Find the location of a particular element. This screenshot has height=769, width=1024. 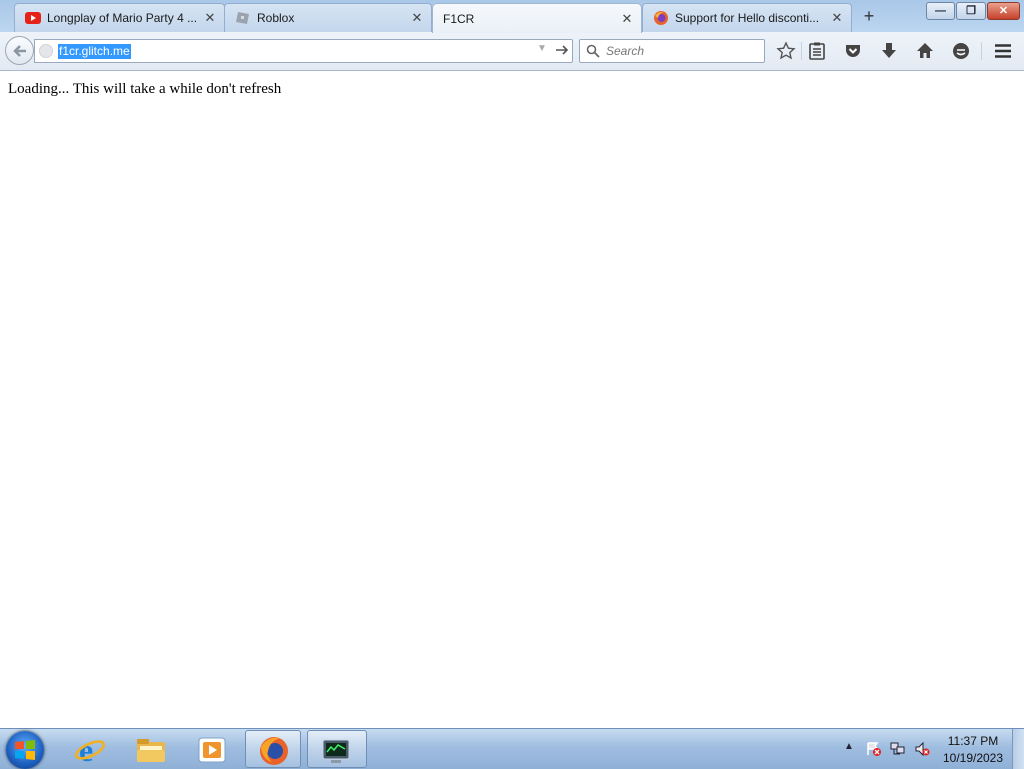

tab-title: F1CR is located at coordinates (459, 18).